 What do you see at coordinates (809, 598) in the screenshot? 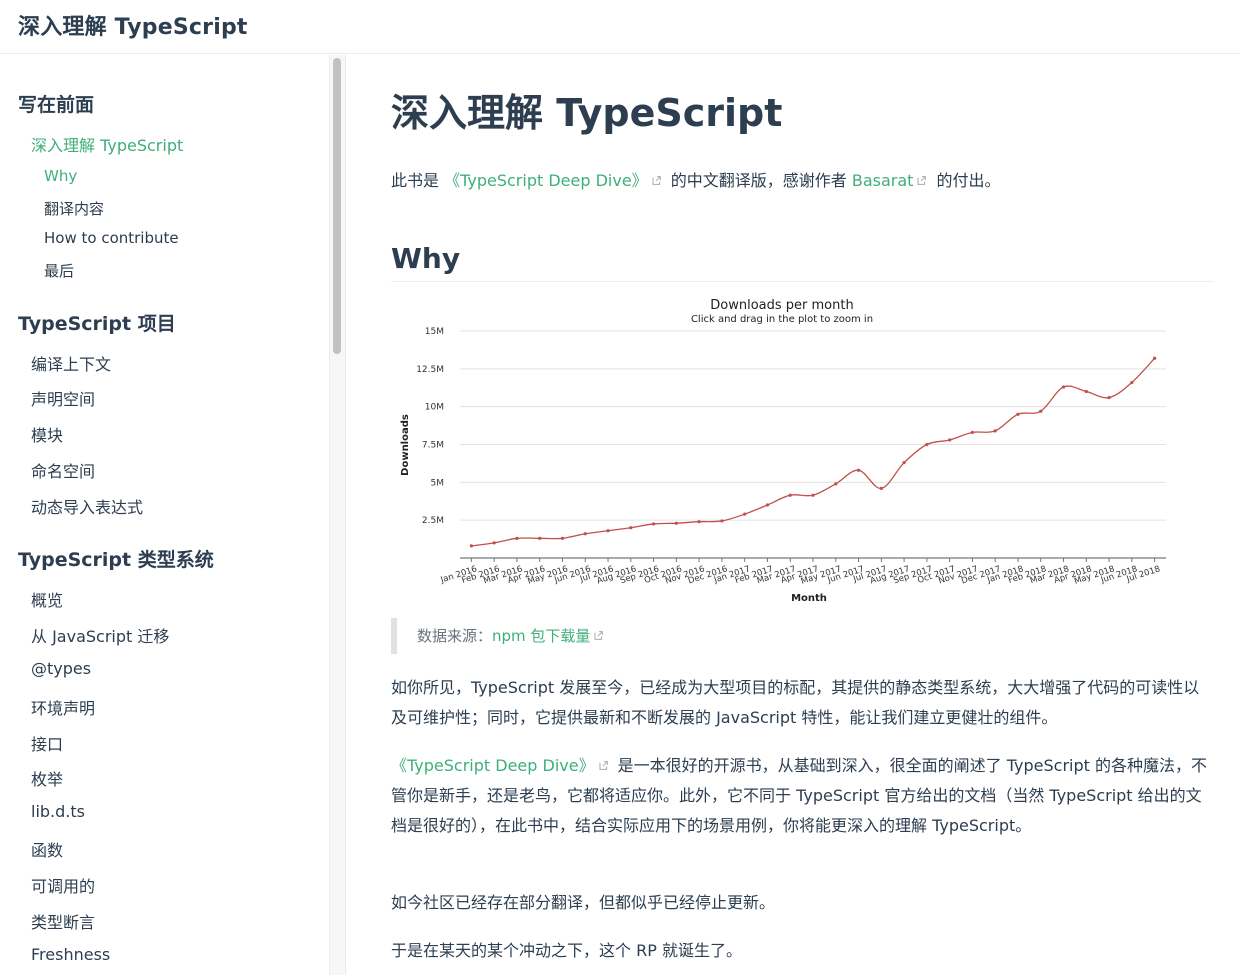
I see `chart-x-axis-label: Month` at bounding box center [809, 598].